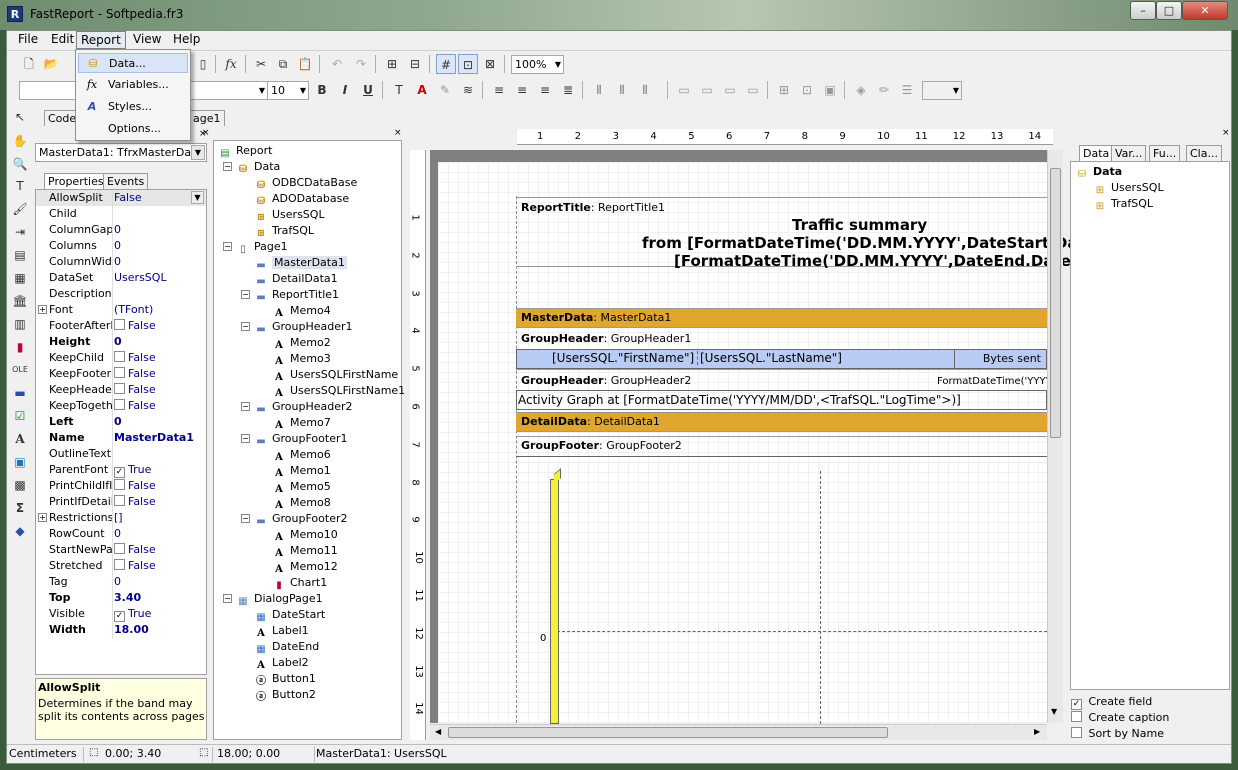 The width and height of the screenshot is (1238, 770). What do you see at coordinates (415, 64) in the screenshot?
I see `ungroup-icon: ⊟` at bounding box center [415, 64].